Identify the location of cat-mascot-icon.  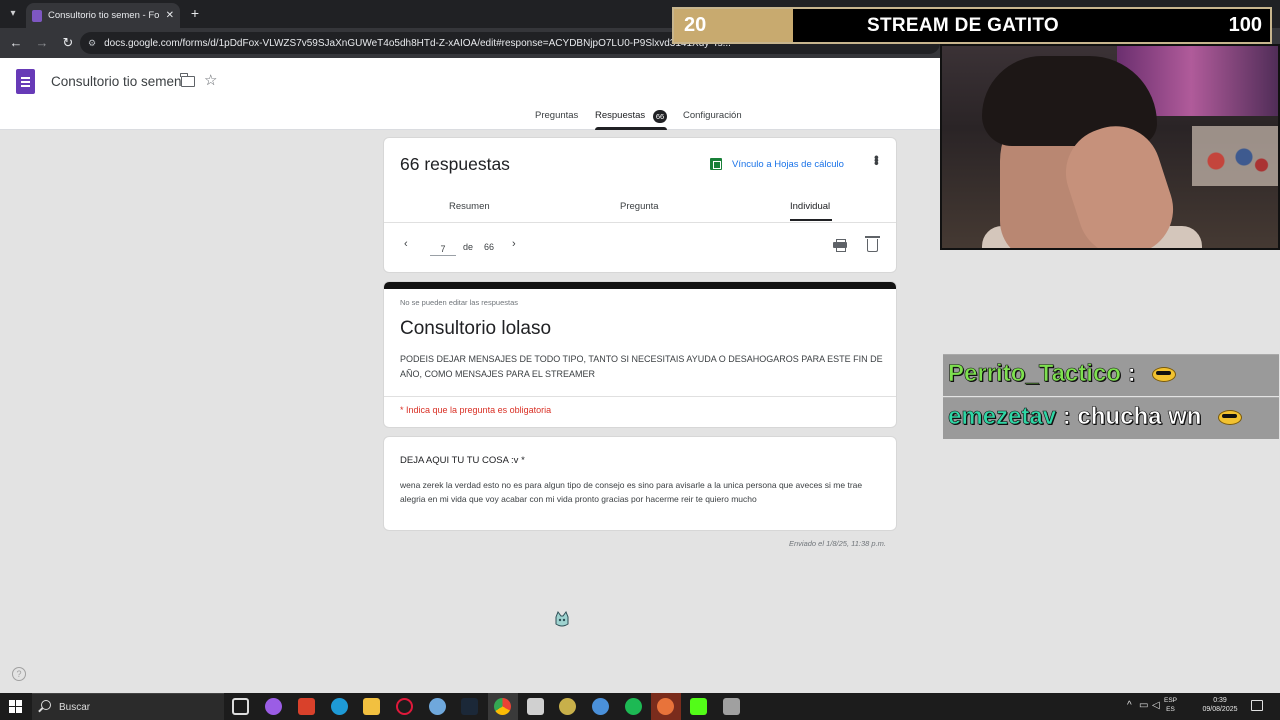
(562, 619).